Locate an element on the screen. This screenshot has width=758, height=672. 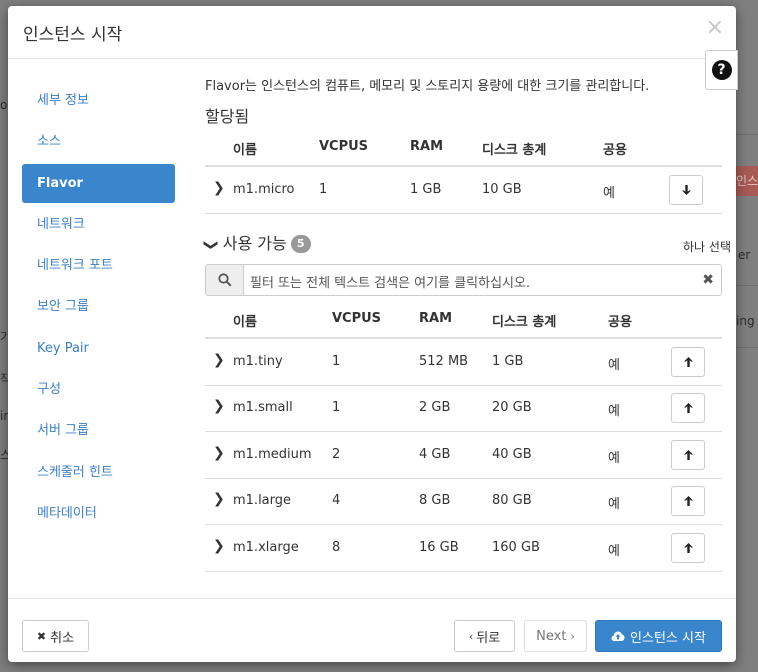
sidebar-item-flavor: Flavor is located at coordinates (98, 183).